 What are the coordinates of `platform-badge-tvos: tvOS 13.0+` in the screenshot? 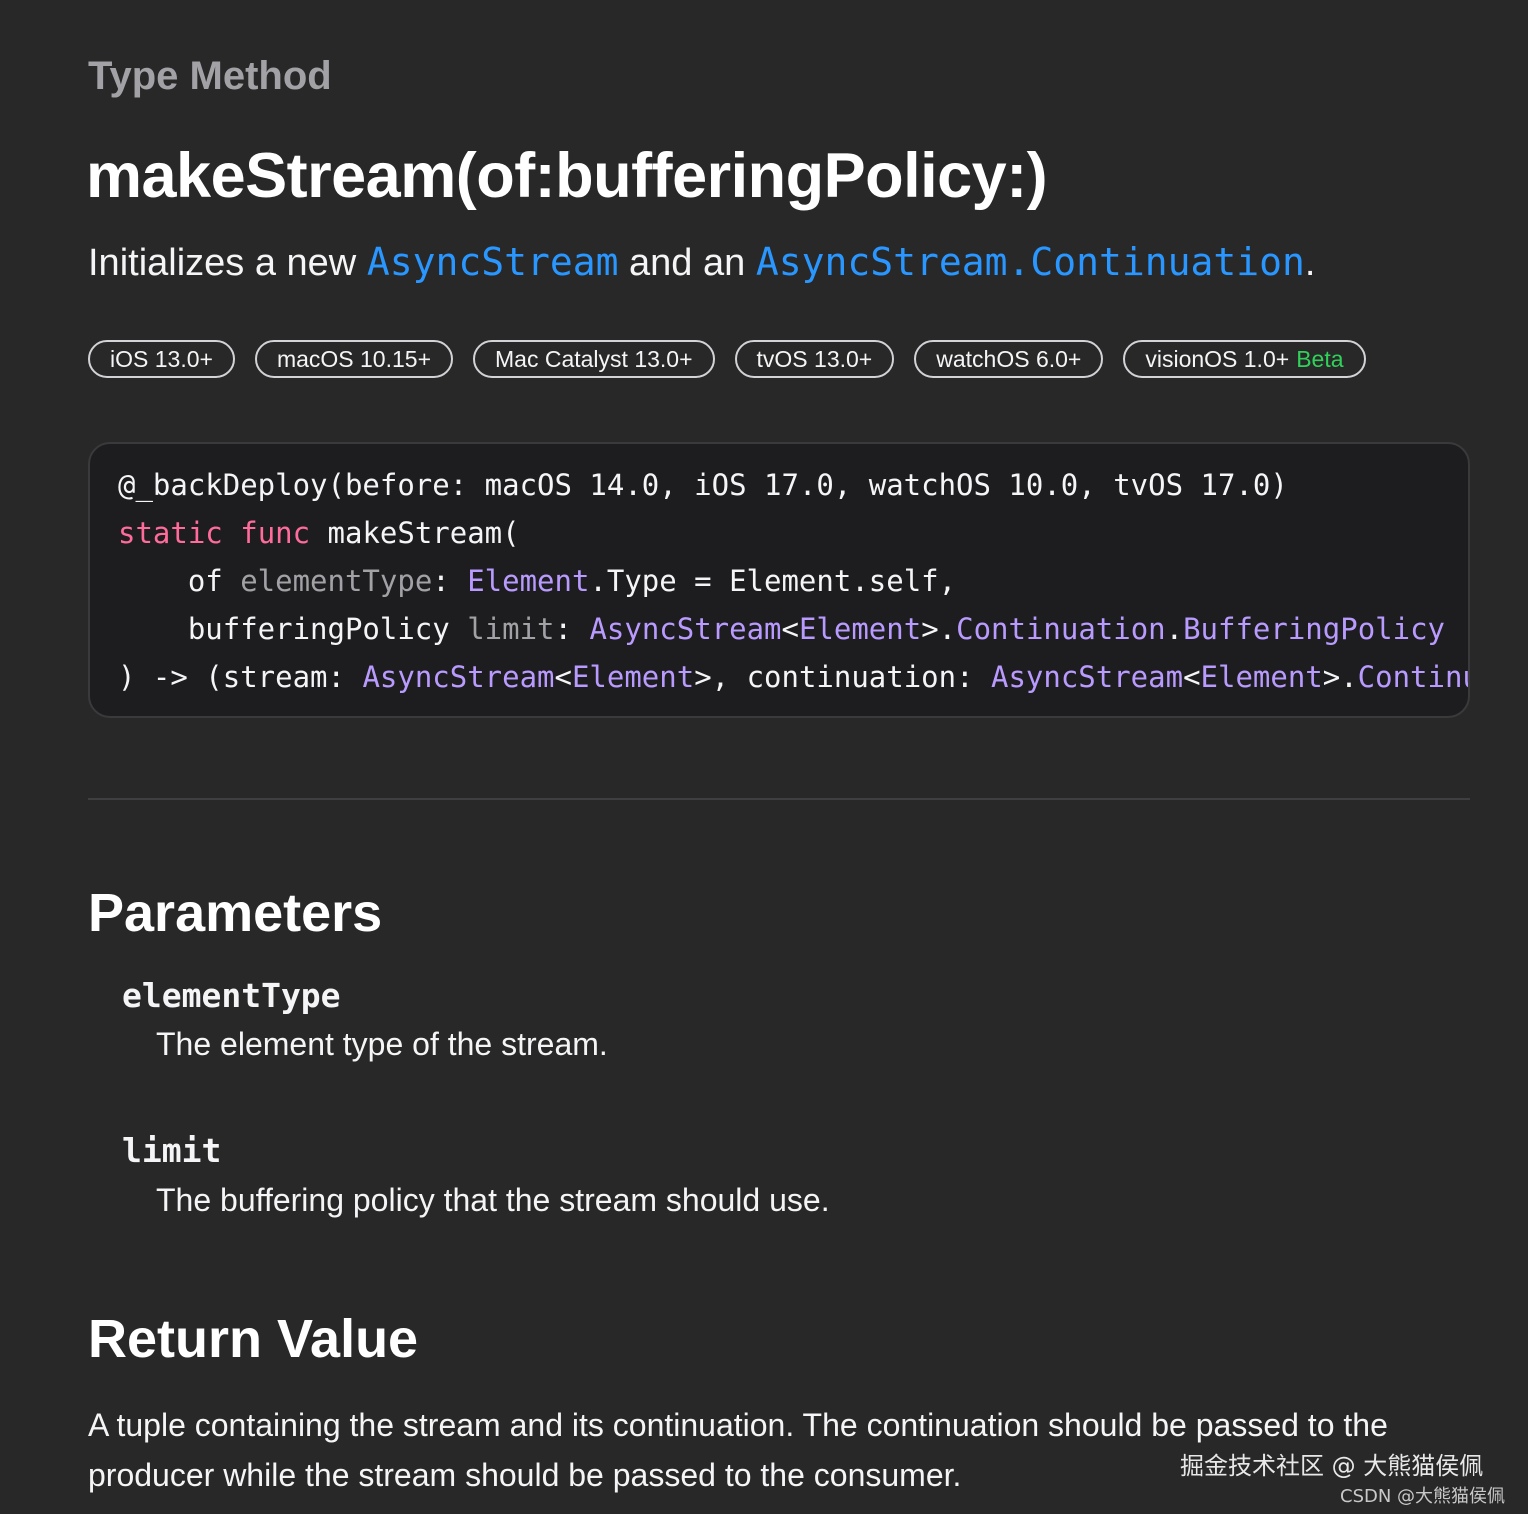 It's located at (814, 359).